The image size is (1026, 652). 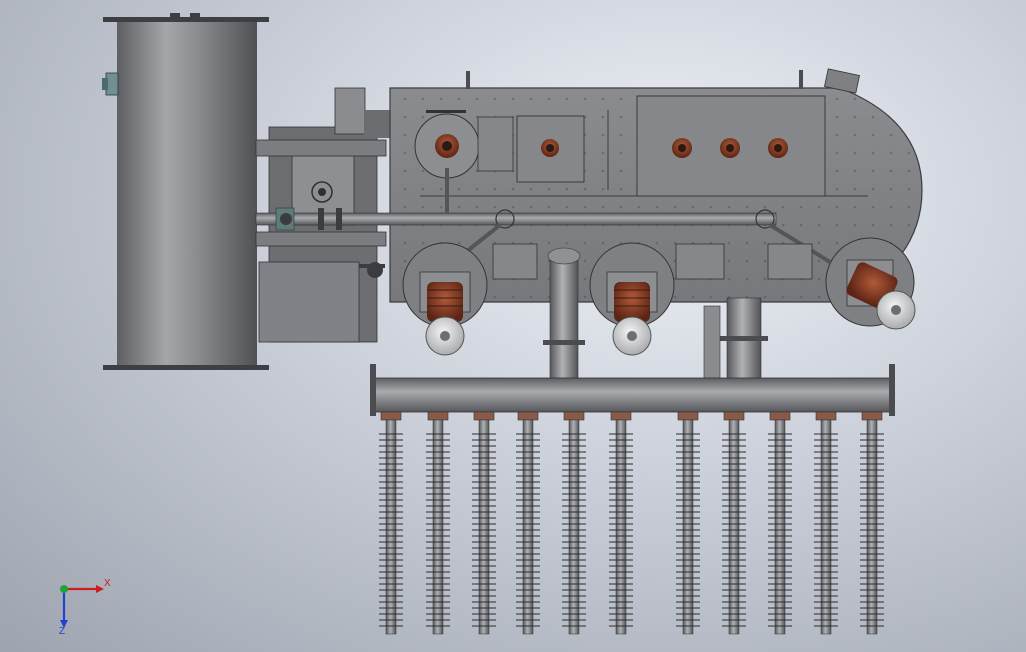 I want to click on vertical-tank, so click(x=185, y=191).